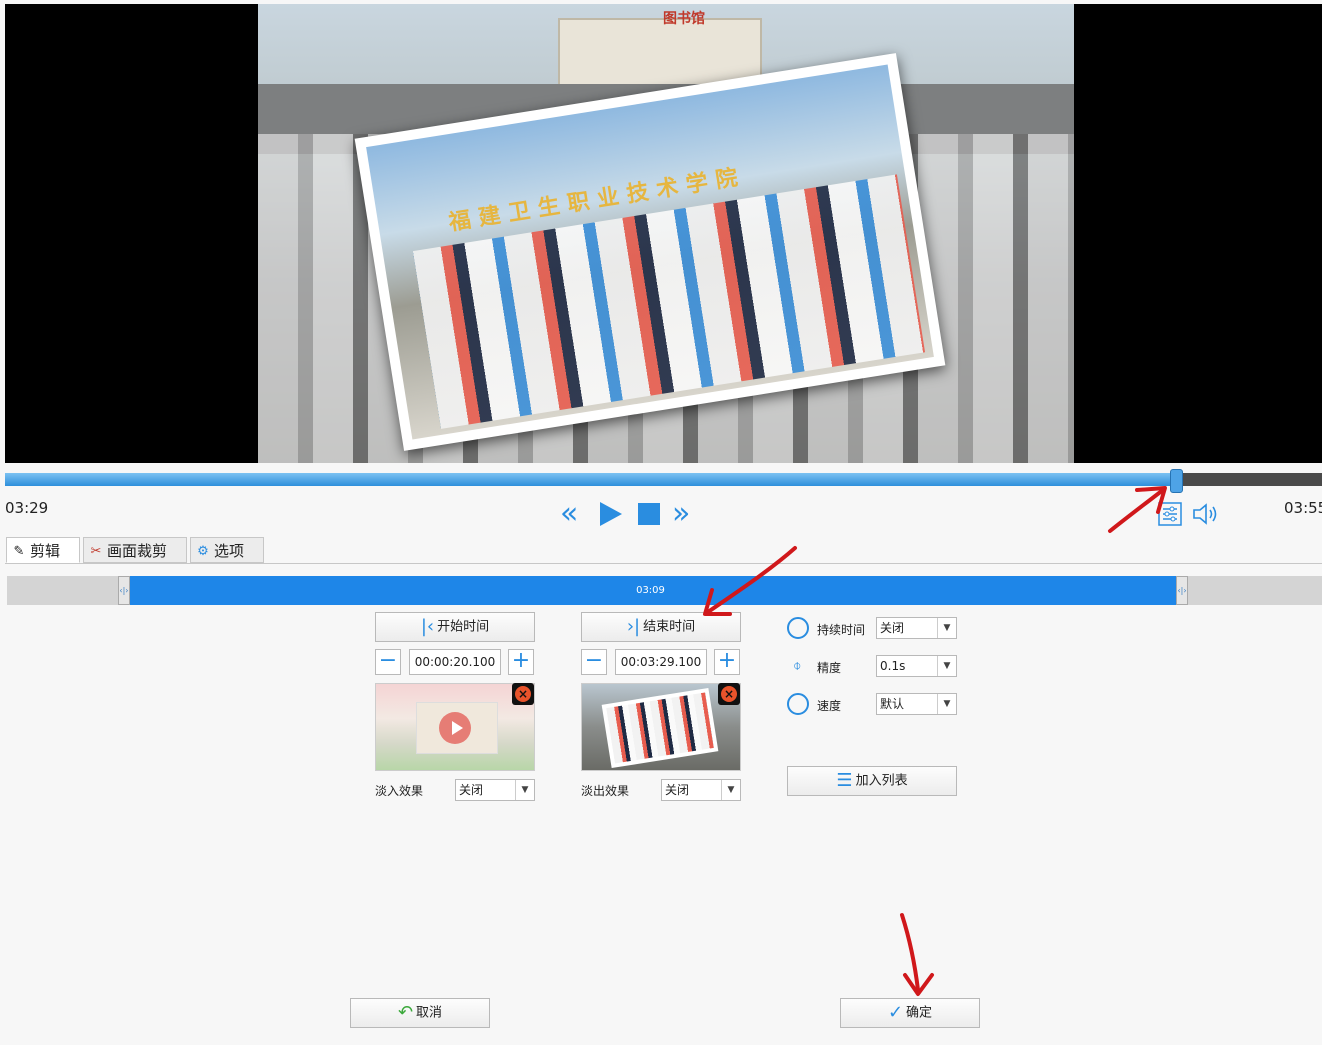 The width and height of the screenshot is (1322, 1045). Describe the element at coordinates (1137, 509) in the screenshot. I see `annotation-arrow-seek` at that location.